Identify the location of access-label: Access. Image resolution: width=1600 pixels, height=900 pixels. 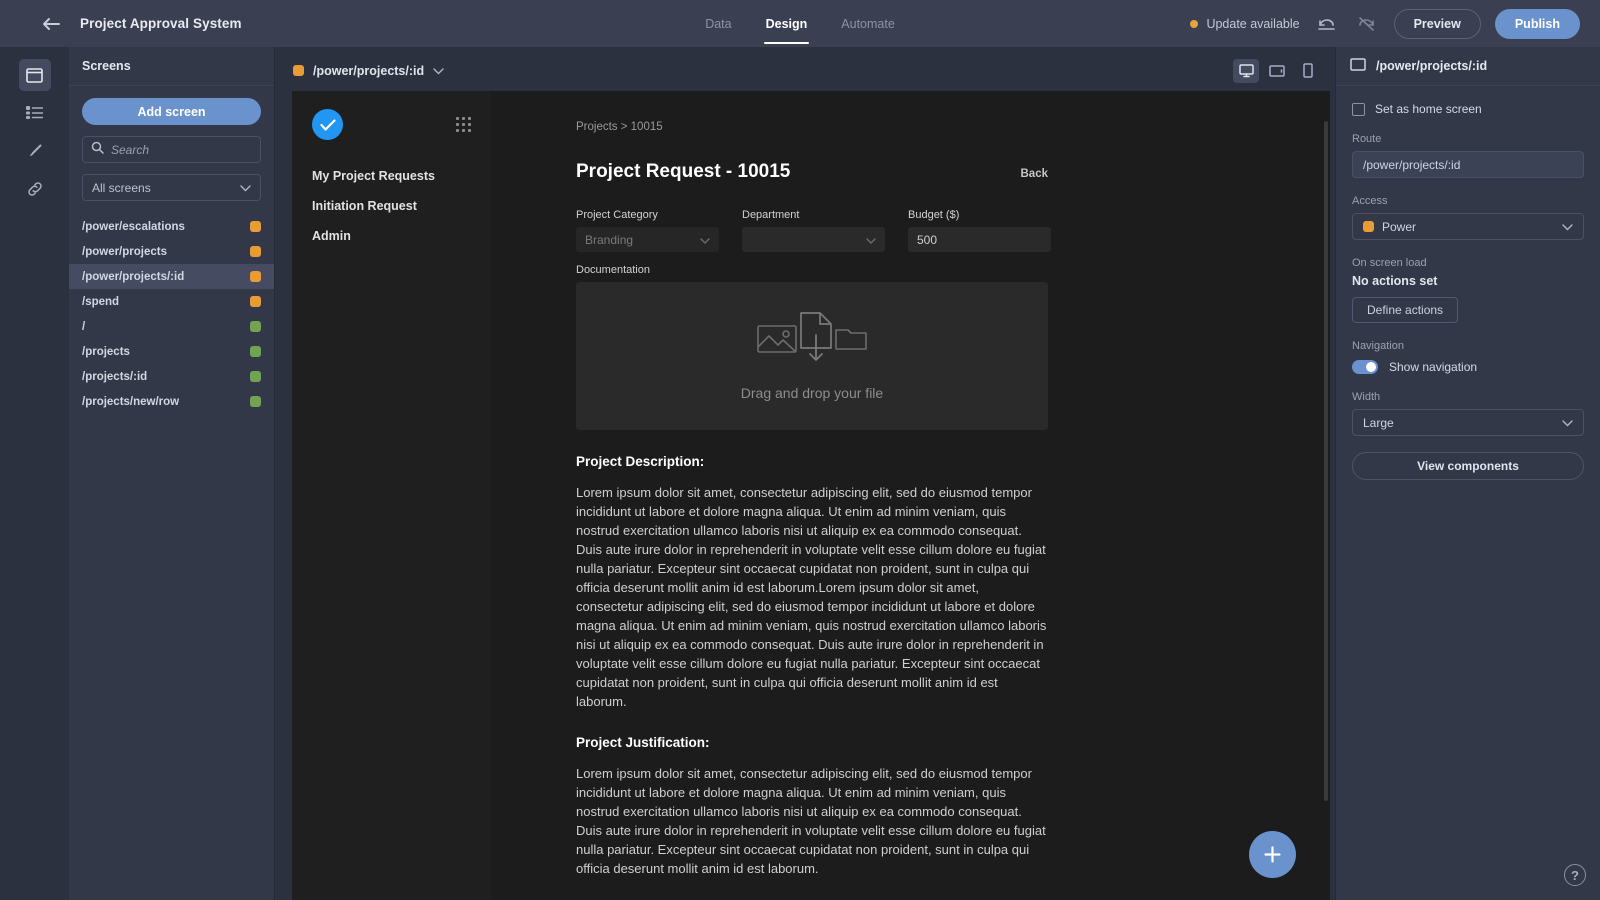
(1370, 201).